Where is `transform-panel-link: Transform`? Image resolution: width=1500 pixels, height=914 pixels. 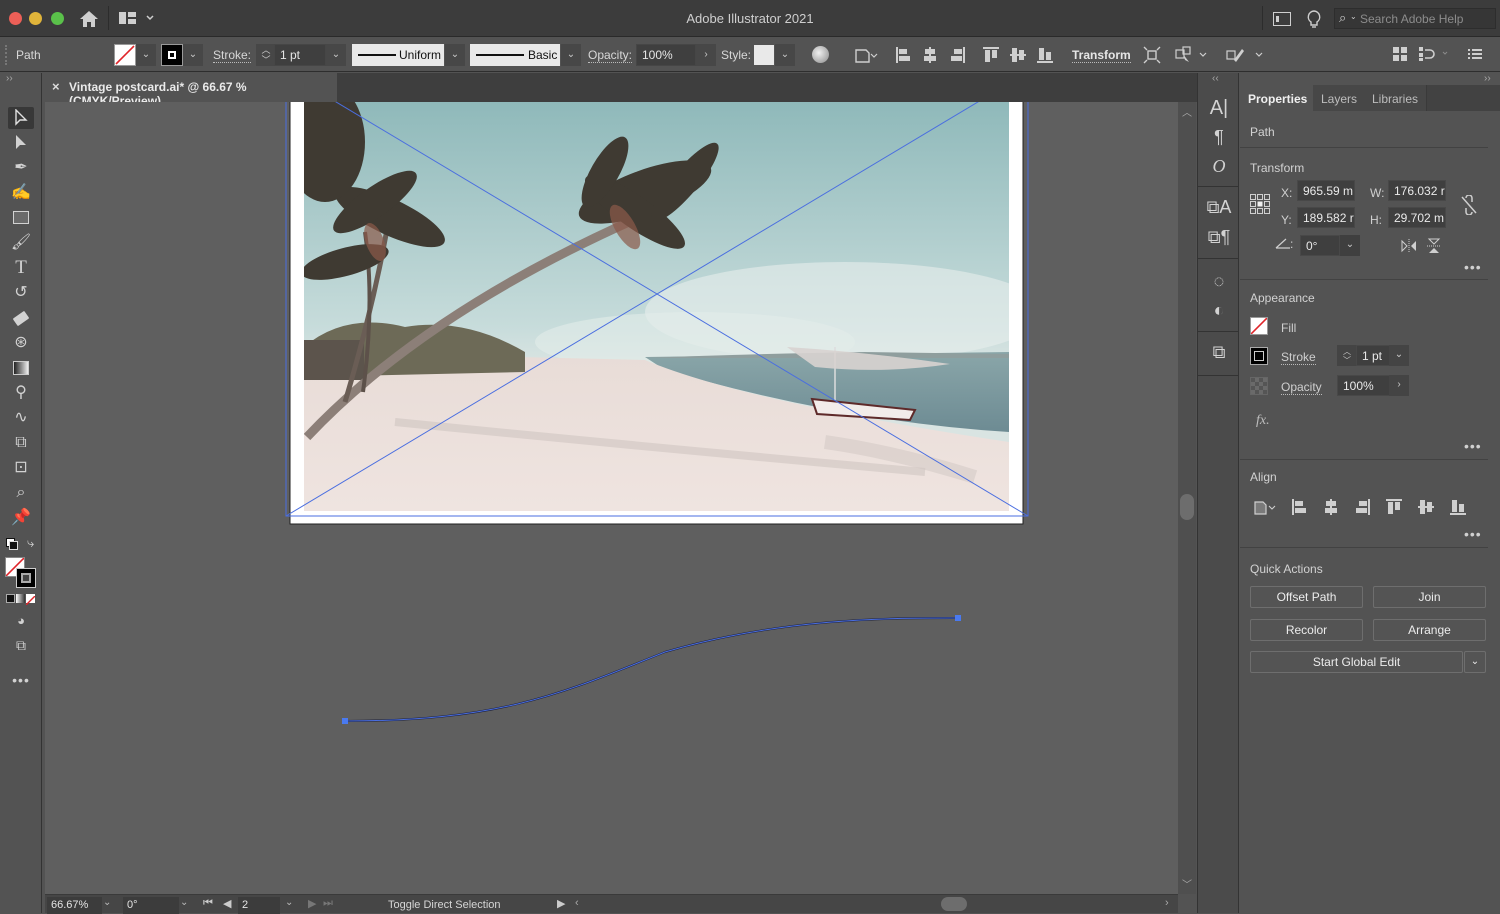 transform-panel-link: Transform is located at coordinates (1101, 55).